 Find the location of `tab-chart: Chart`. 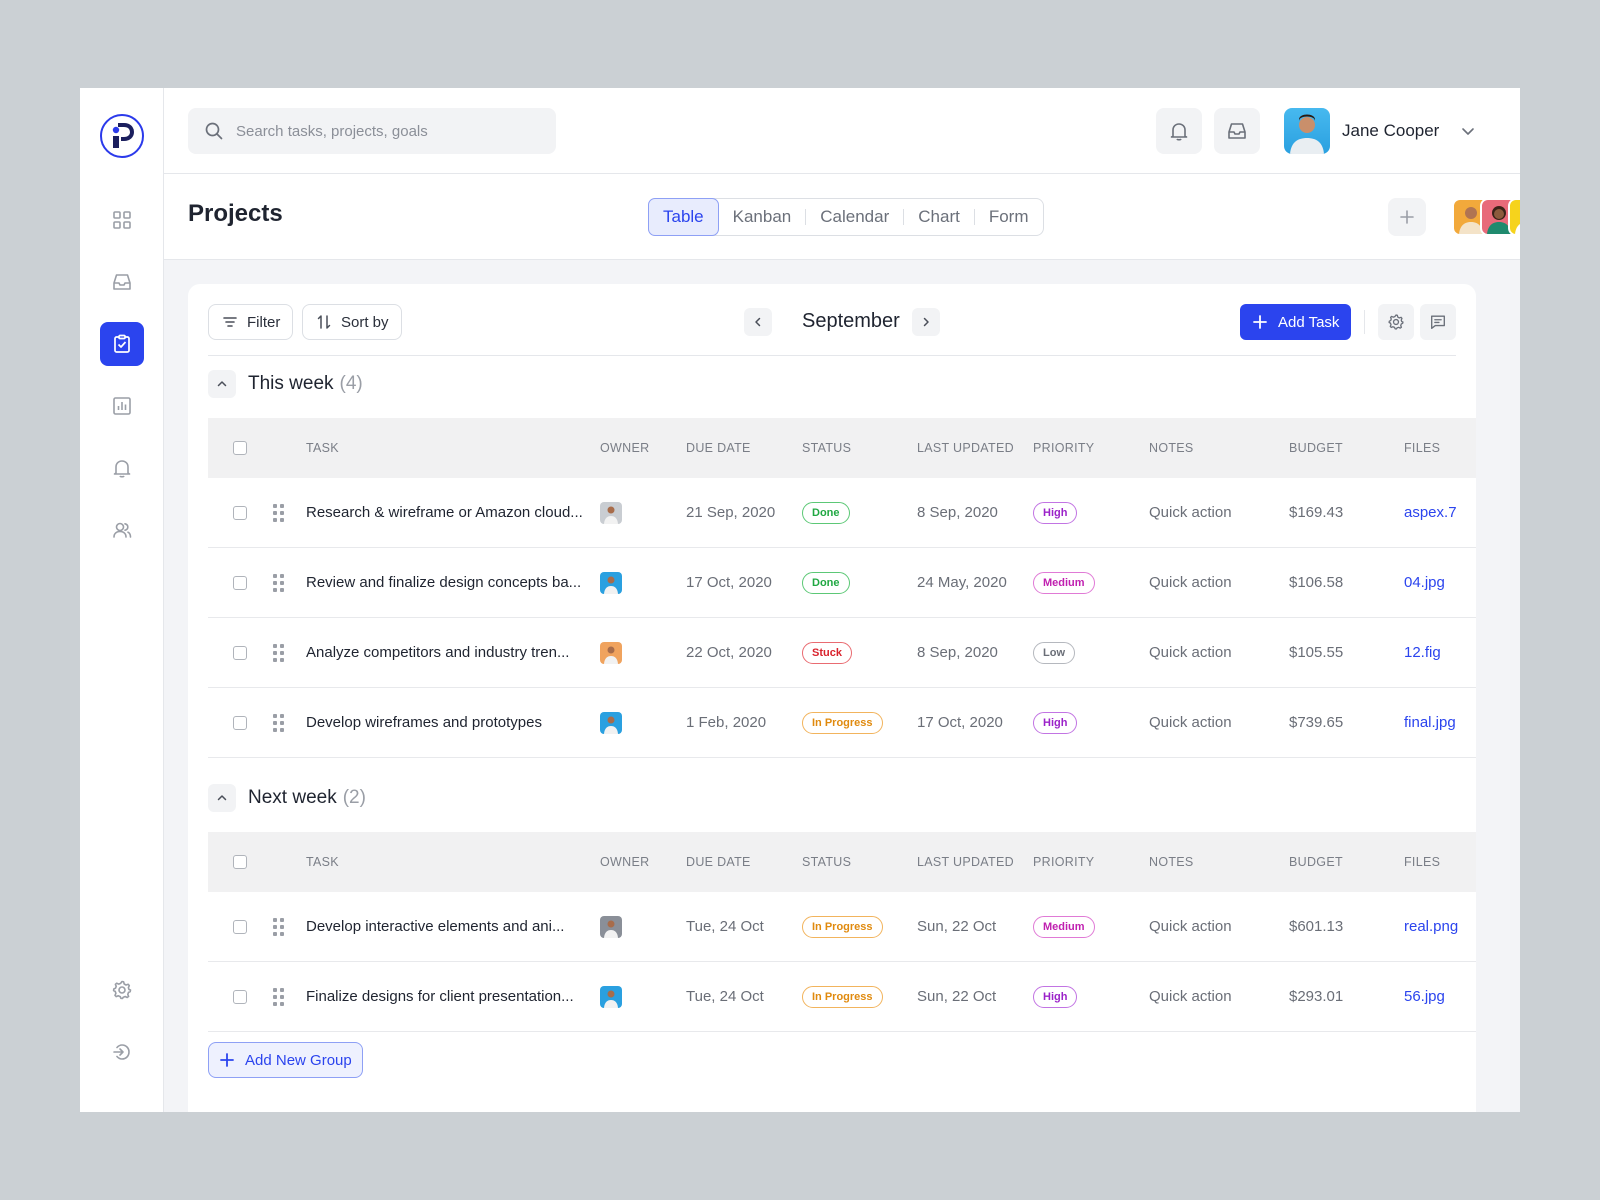

tab-chart: Chart is located at coordinates (939, 217).